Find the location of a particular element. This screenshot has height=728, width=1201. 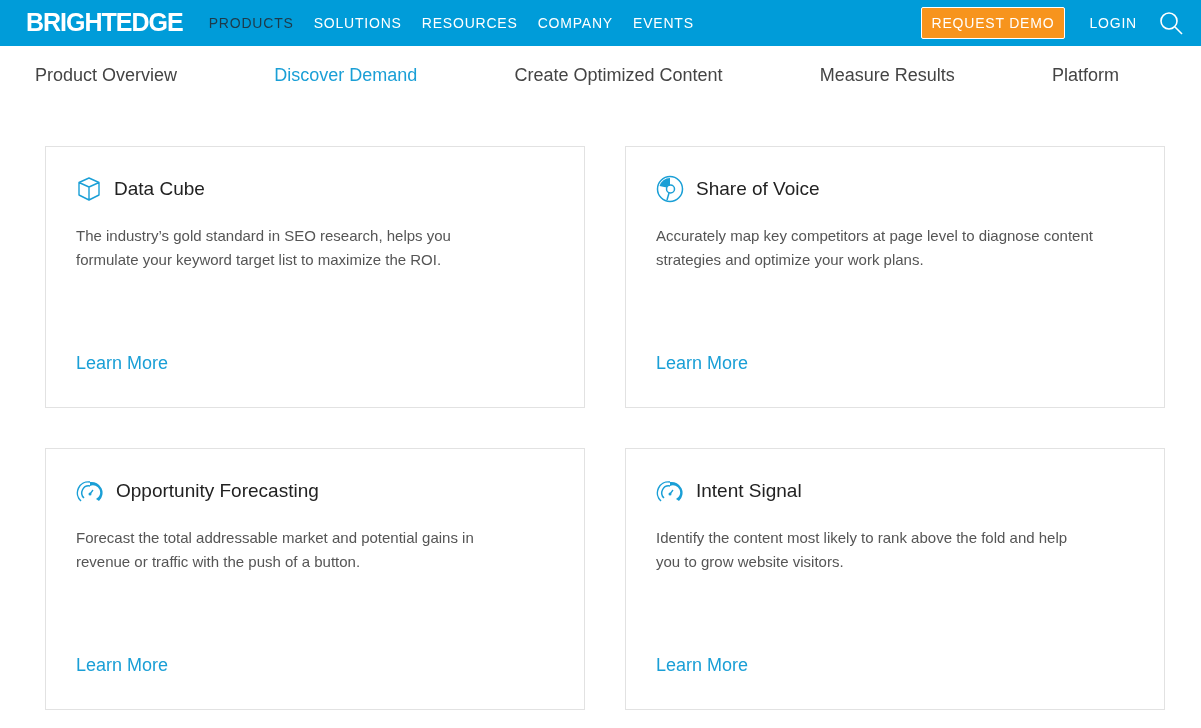

card-title: Intent Signal is located at coordinates (749, 491).